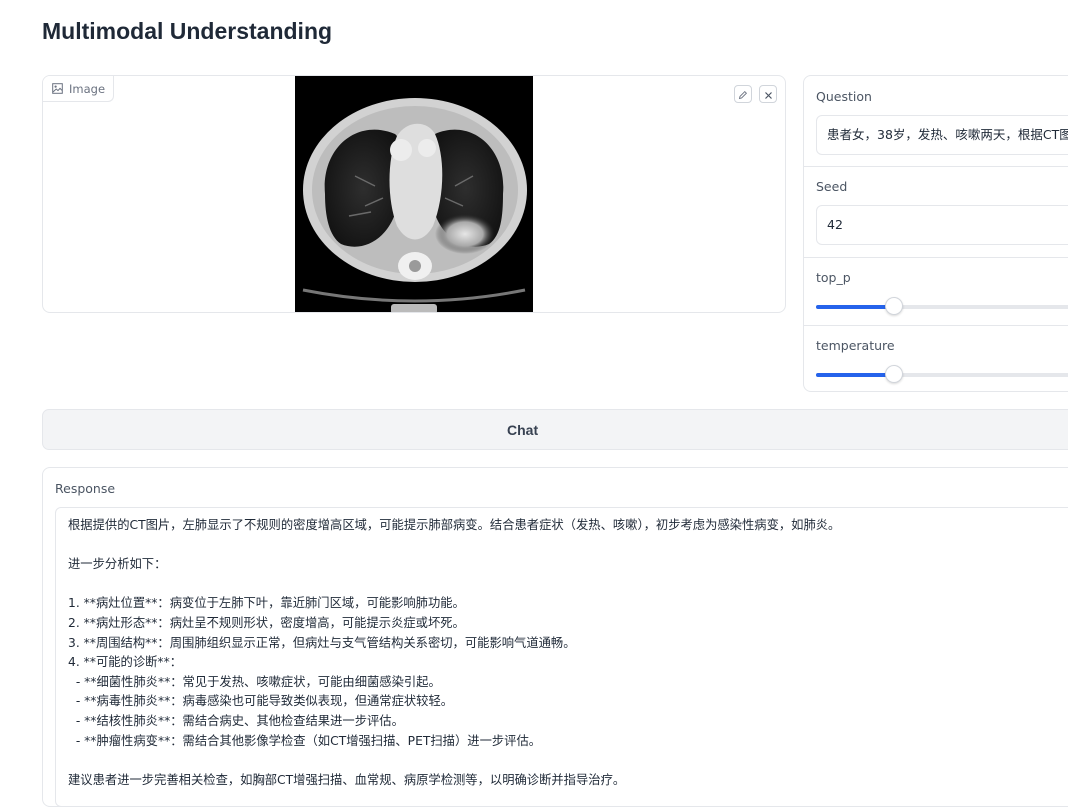  Describe the element at coordinates (187, 31) in the screenshot. I see `page-title: Multimodal Understanding` at that location.